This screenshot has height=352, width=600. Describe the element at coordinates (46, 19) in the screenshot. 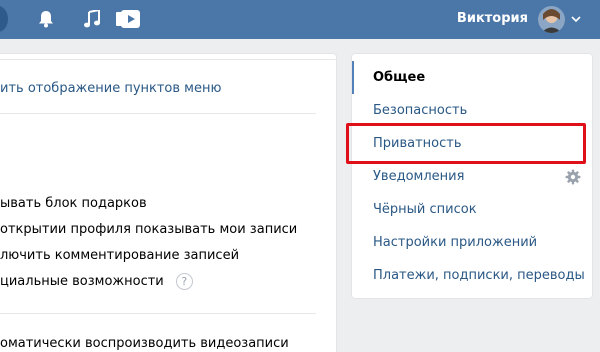

I see `bell-icon` at that location.